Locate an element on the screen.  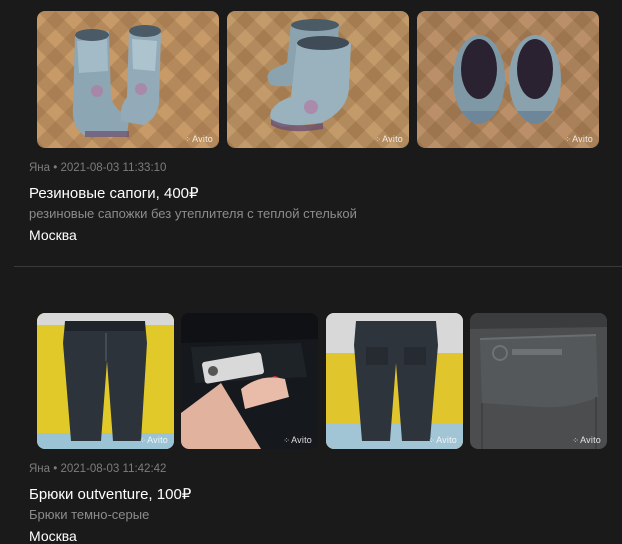
boots-front-image is located at coordinates (128, 79).